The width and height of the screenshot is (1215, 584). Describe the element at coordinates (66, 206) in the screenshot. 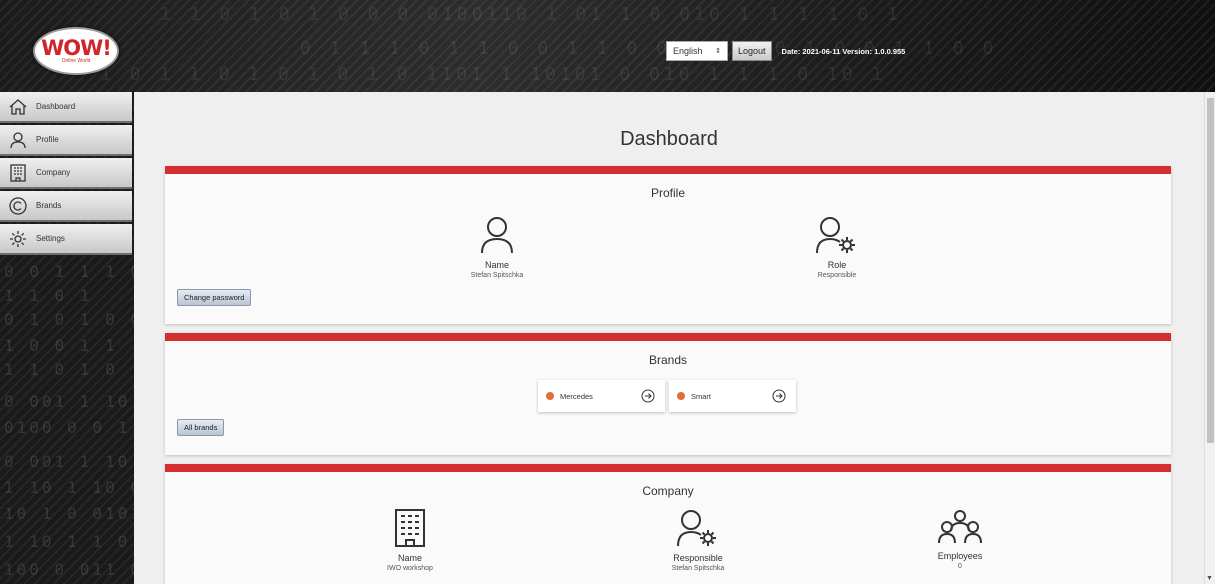

I see `sidebar-item-brands: Brands` at that location.